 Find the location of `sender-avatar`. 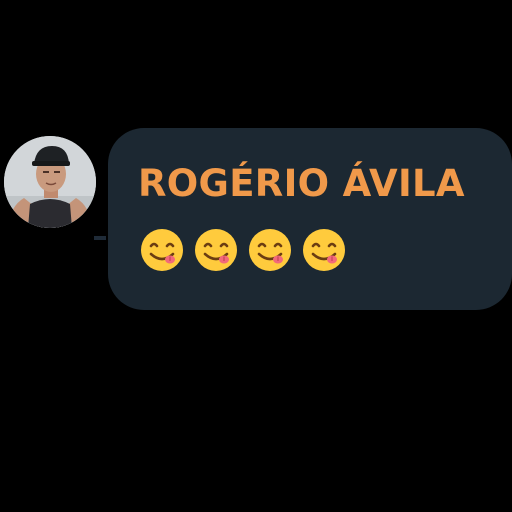

sender-avatar is located at coordinates (50, 182).